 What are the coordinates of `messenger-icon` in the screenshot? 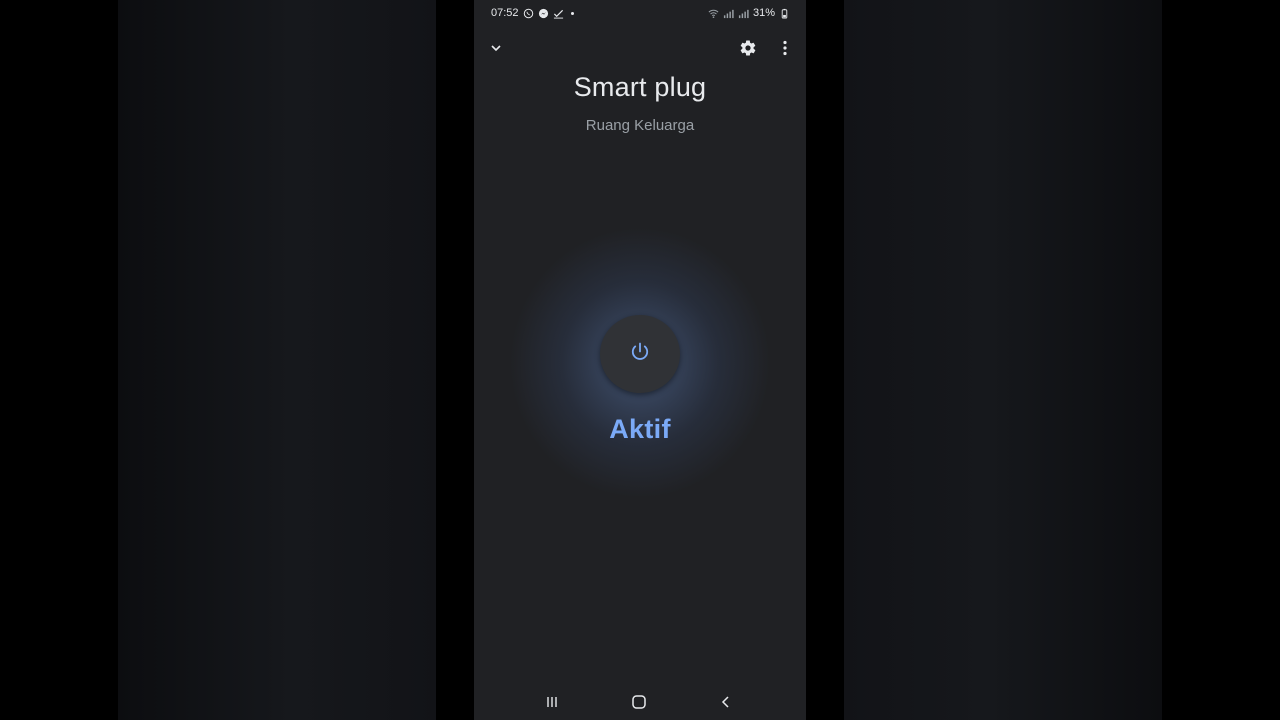 It's located at (543, 13).